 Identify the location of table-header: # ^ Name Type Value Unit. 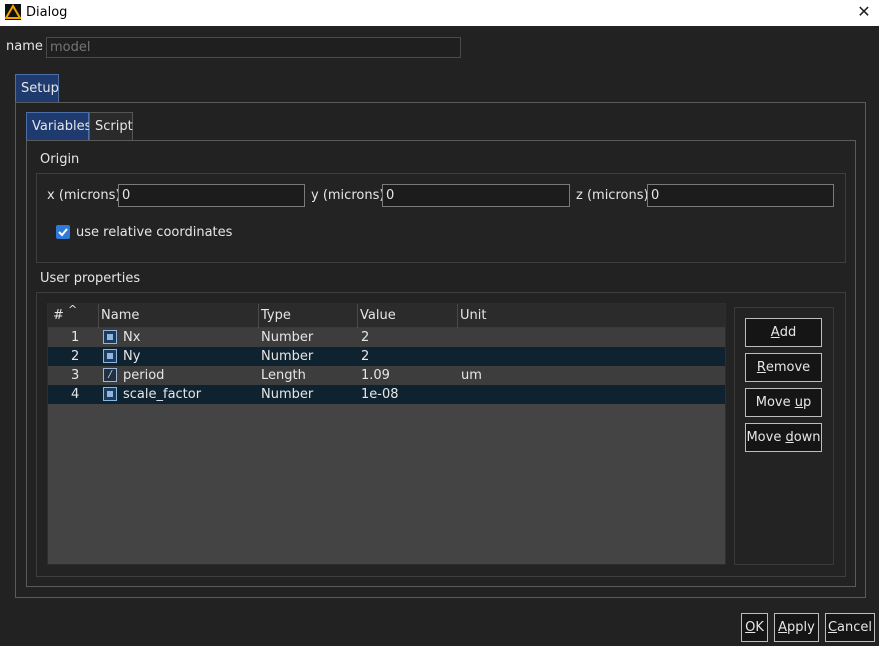
(386, 315).